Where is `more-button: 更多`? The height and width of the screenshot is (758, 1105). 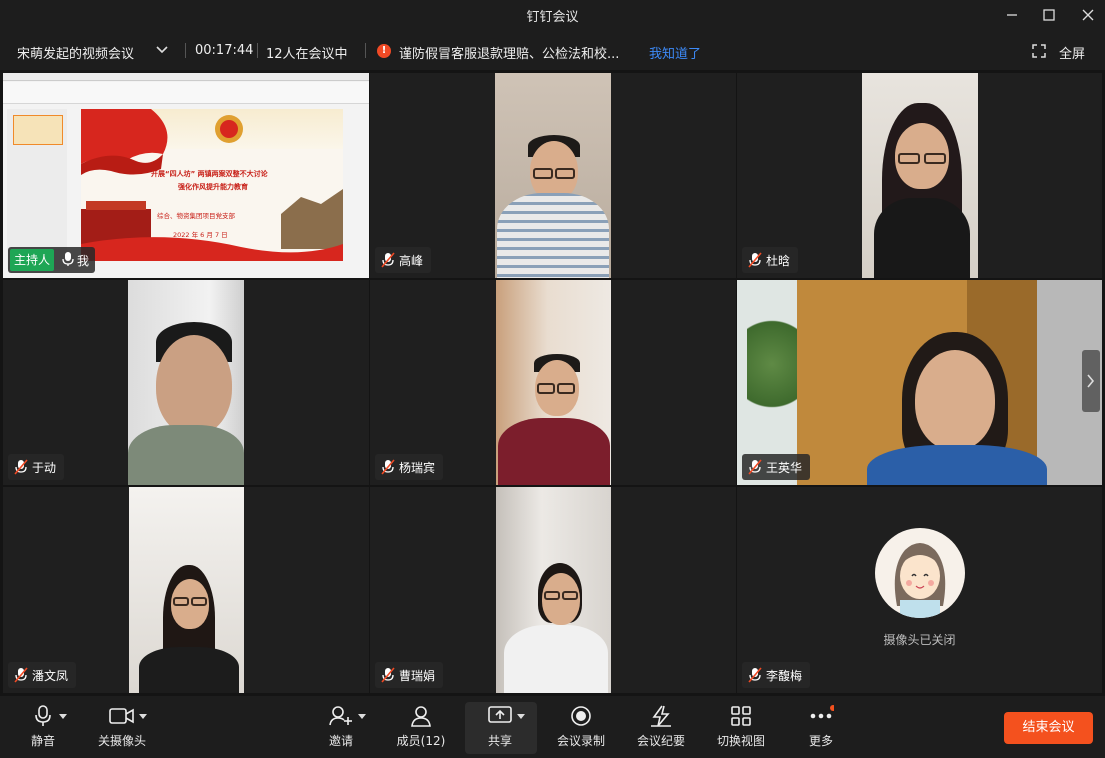
more-button: 更多 is located at coordinates (821, 728).